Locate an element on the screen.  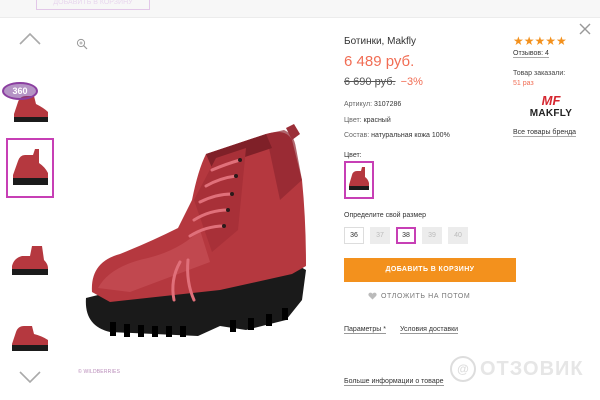
old-price-block: 6 690 руб. −3% is located at coordinates (383, 82).